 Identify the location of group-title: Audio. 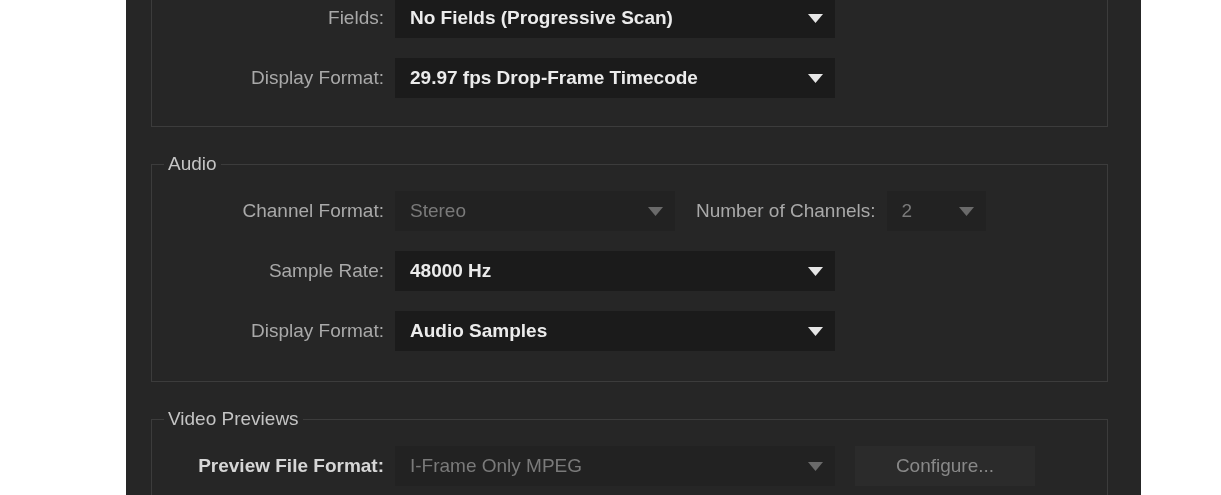
(192, 164).